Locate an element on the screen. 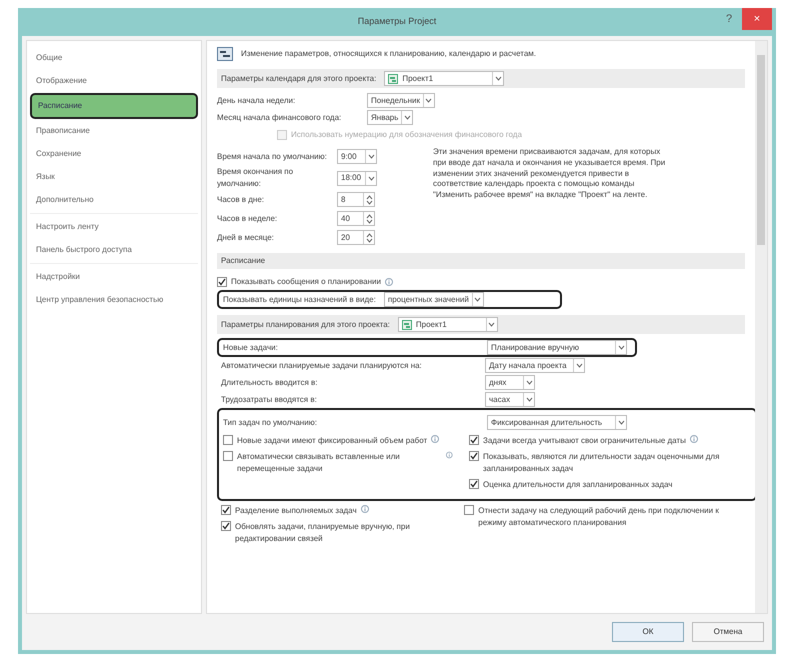 Image resolution: width=794 pixels, height=663 pixels. field-label: Новые задачи: is located at coordinates (251, 348).